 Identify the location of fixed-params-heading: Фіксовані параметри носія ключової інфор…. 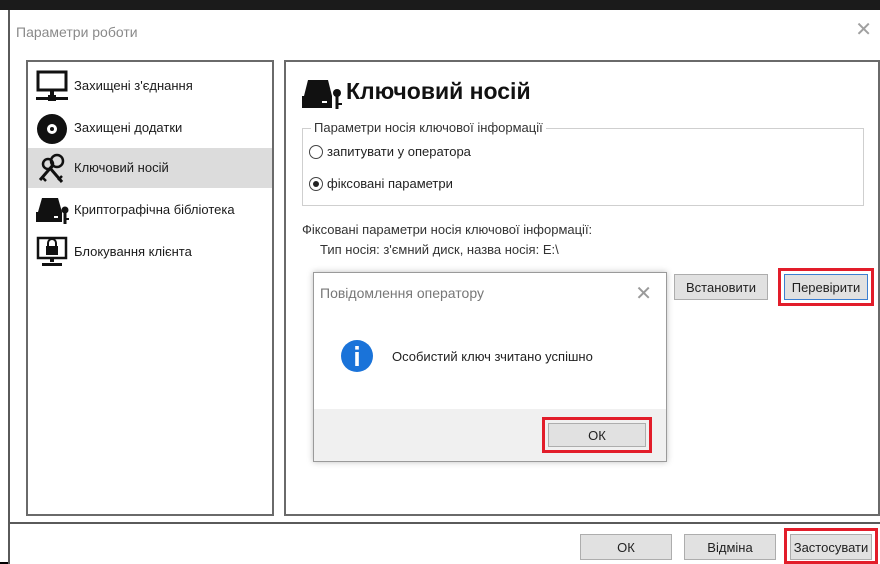
(447, 229).